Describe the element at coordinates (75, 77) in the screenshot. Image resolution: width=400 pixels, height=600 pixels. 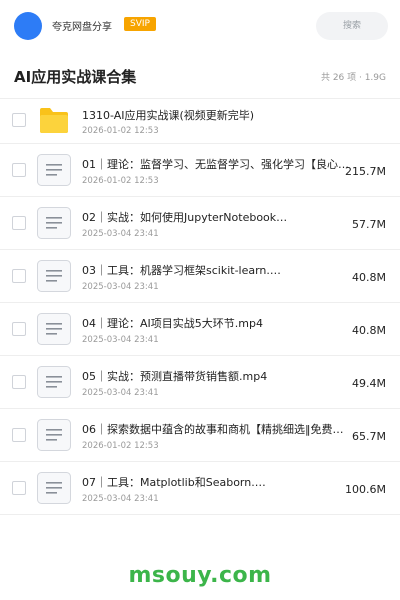
I see `page-title: AI应用实战课合集` at that location.